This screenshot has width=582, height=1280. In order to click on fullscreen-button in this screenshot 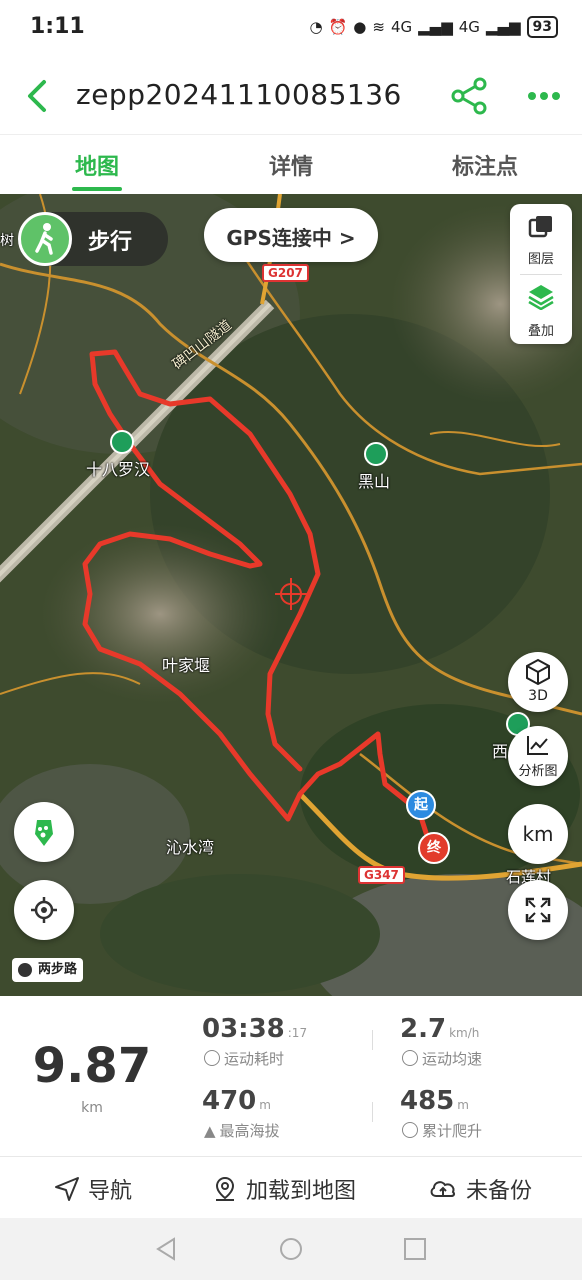, I will do `click(538, 910)`.